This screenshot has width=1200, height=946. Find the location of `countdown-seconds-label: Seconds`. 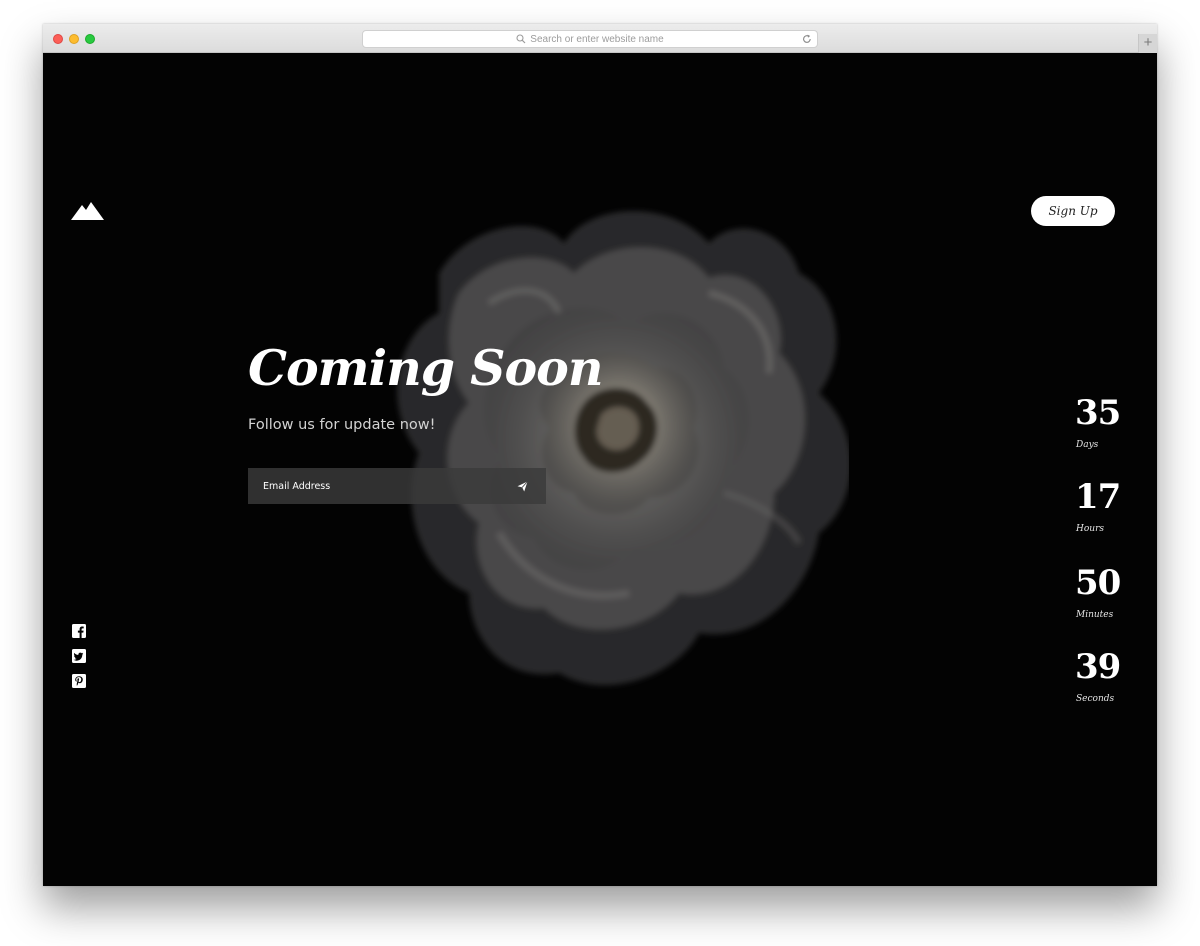

countdown-seconds-label: Seconds is located at coordinates (1095, 699).